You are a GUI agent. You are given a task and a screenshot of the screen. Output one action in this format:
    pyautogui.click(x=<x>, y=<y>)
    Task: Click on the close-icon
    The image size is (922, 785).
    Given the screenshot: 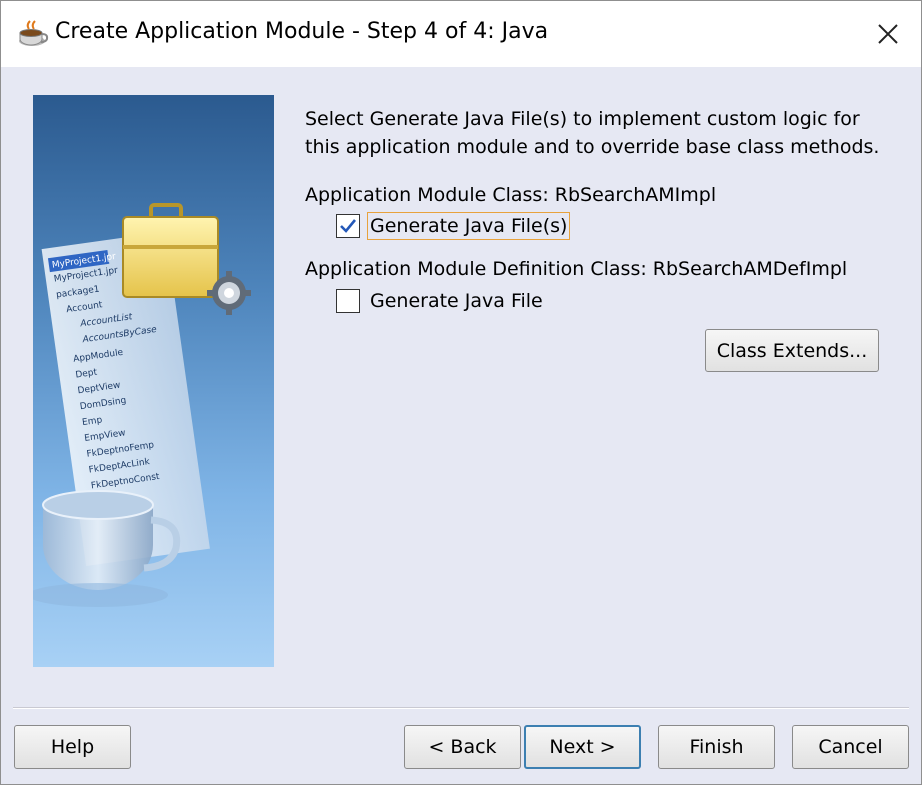 What is the action you would take?
    pyautogui.click(x=888, y=34)
    